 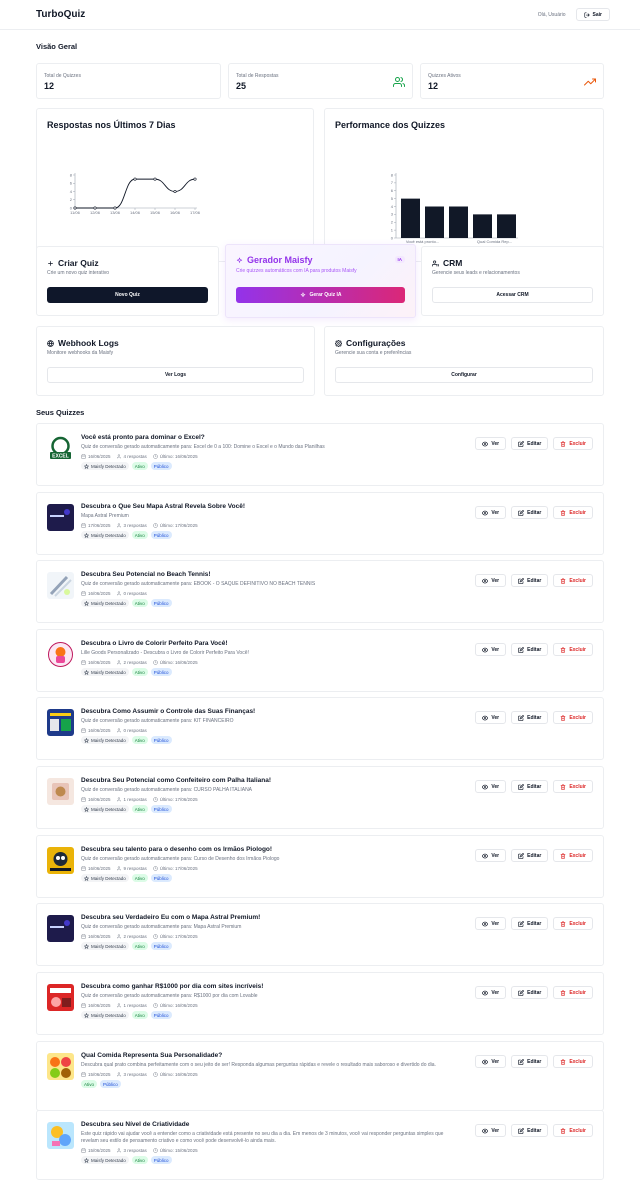 What do you see at coordinates (392, 198) in the screenshot?
I see `y-tick-label: 5` at bounding box center [392, 198].